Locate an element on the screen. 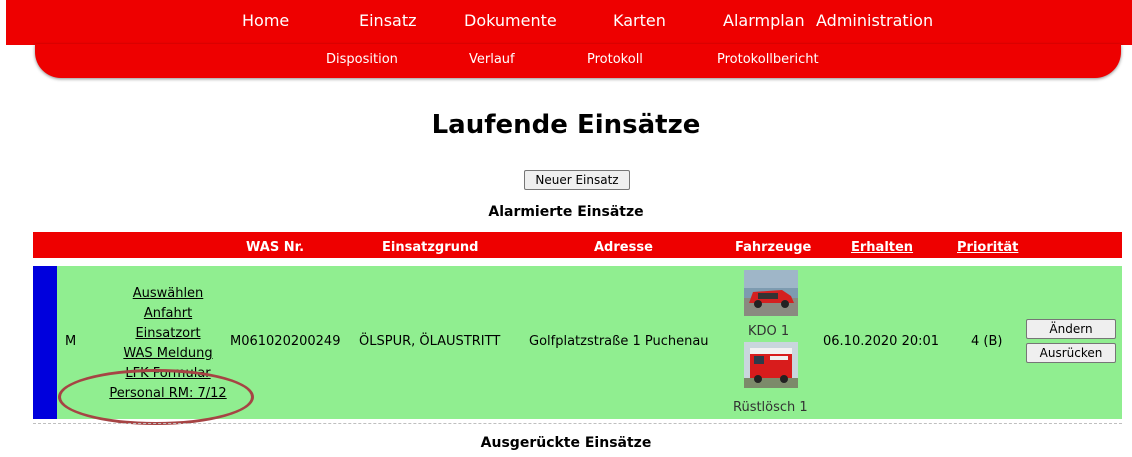 The height and width of the screenshot is (457, 1132). nav-verlauf: Verlauf is located at coordinates (492, 59).